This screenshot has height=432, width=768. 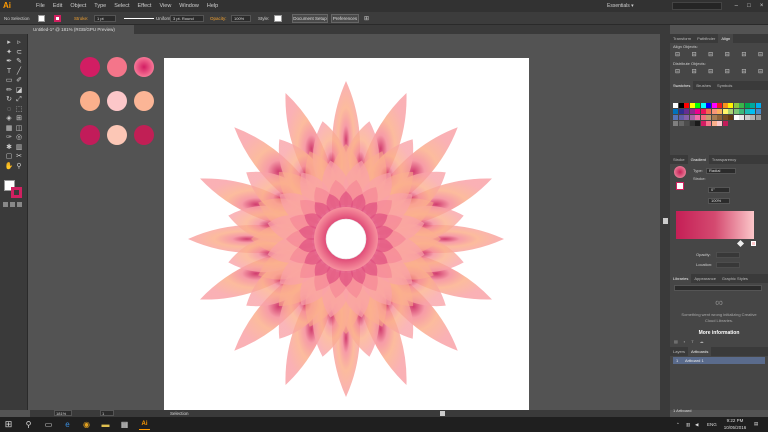 I want to click on shape-builder-icon: ◈, so click(x=9, y=119).